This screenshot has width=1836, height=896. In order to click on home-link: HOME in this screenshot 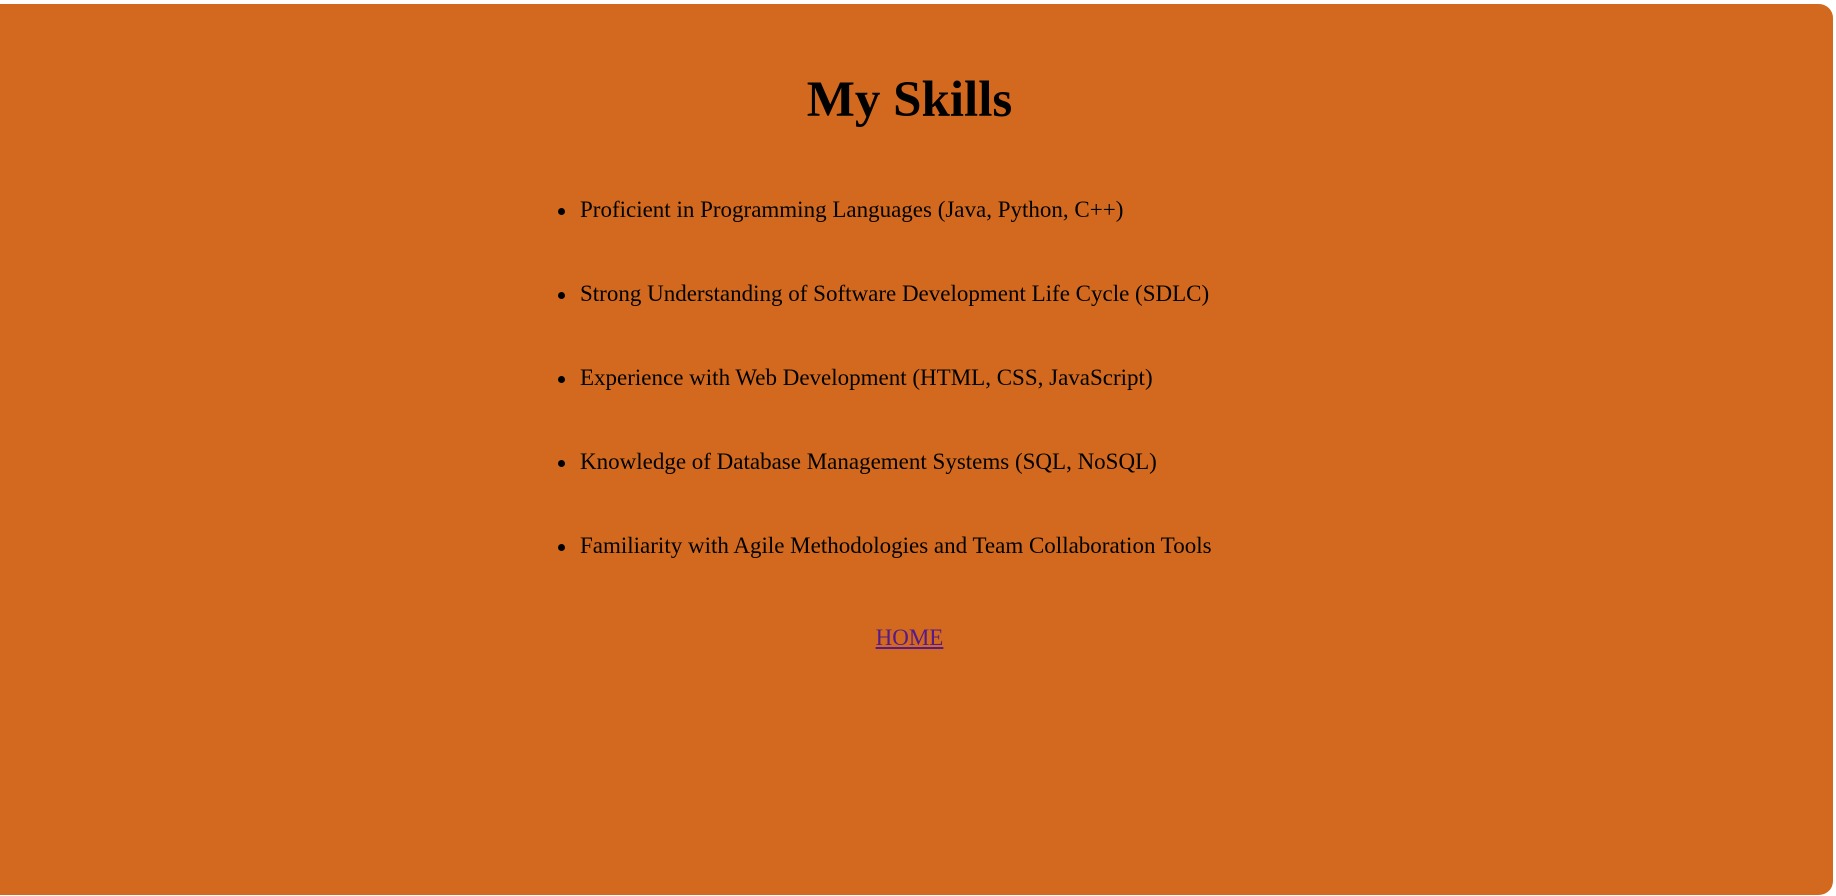, I will do `click(910, 637)`.